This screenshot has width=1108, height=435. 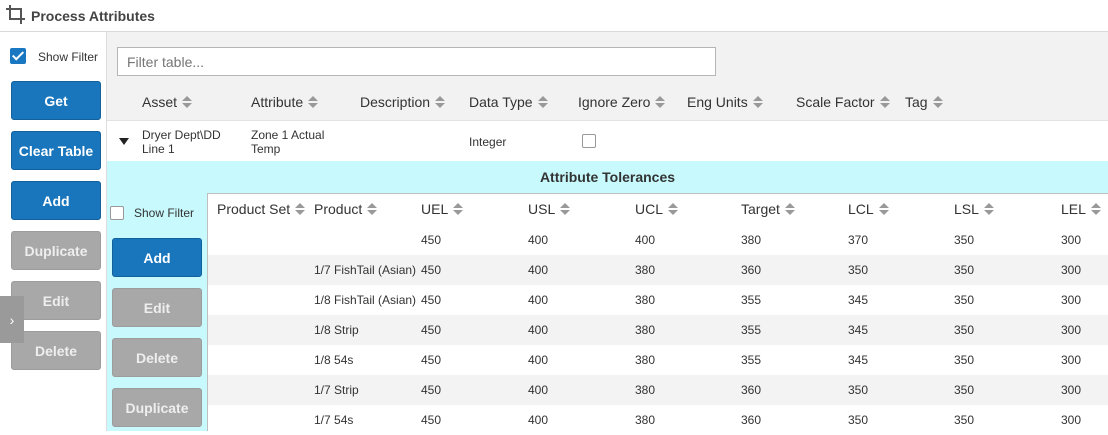 What do you see at coordinates (15, 14) in the screenshot?
I see `crop-icon` at bounding box center [15, 14].